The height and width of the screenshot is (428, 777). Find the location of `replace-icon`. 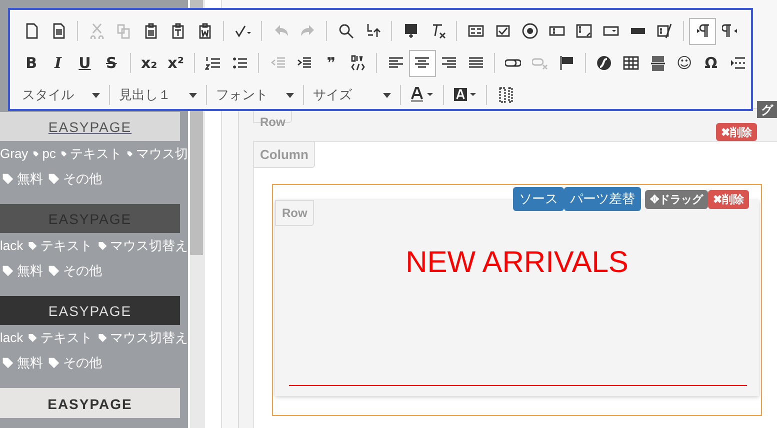

replace-icon is located at coordinates (372, 31).